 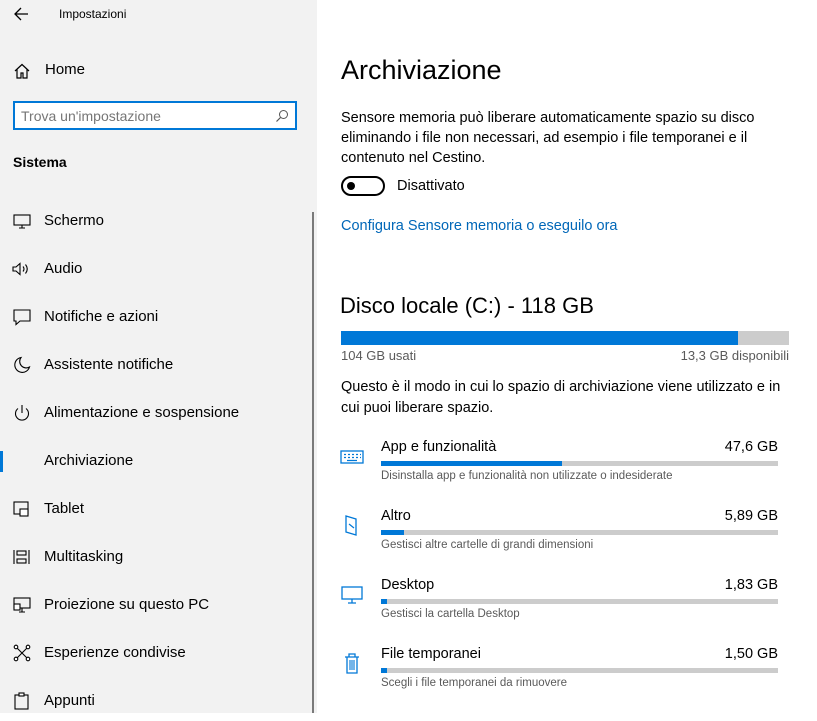 I want to click on category-subtitle: Gestisci la cartella Desktop, so click(x=450, y=614).